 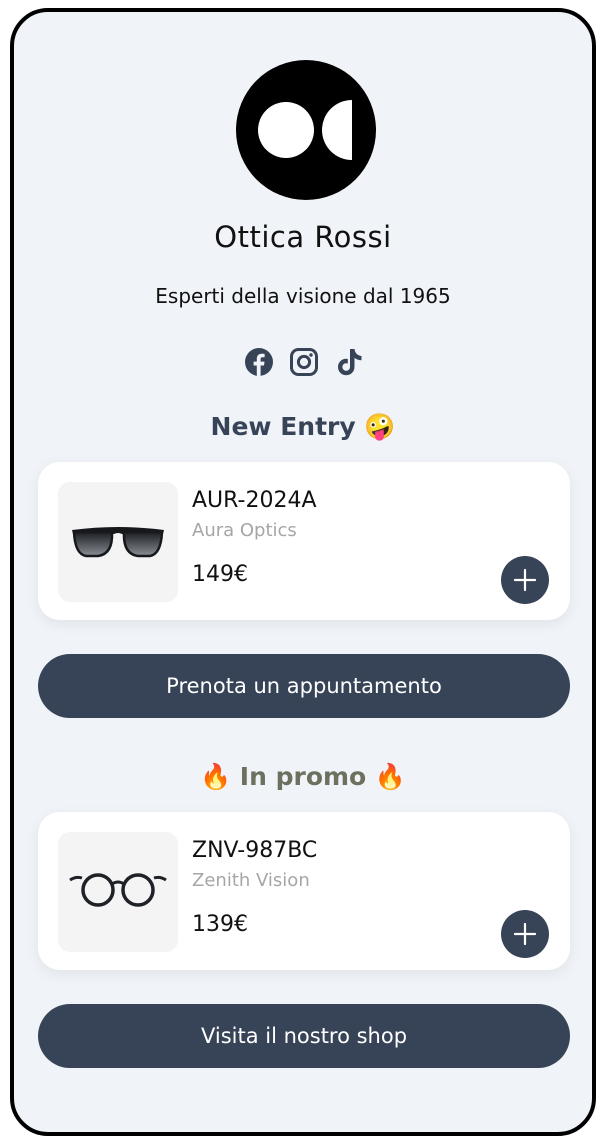 What do you see at coordinates (303, 776) in the screenshot?
I see `promo-heading: 🔥 In promo 🔥` at bounding box center [303, 776].